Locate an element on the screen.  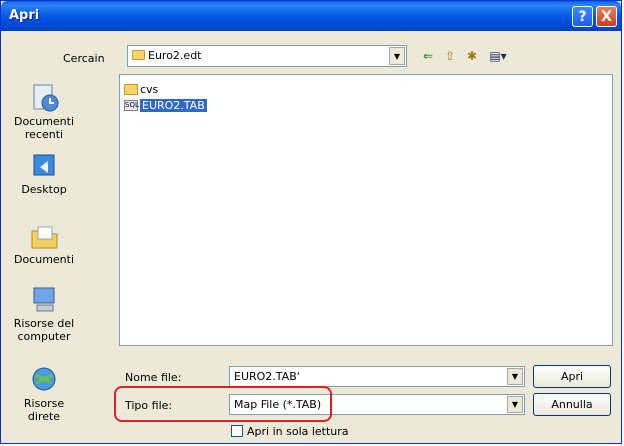
open-label: Apri is located at coordinates (572, 376).